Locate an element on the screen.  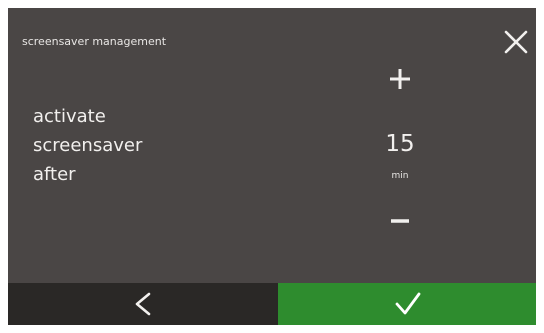
confirm-button is located at coordinates (407, 304).